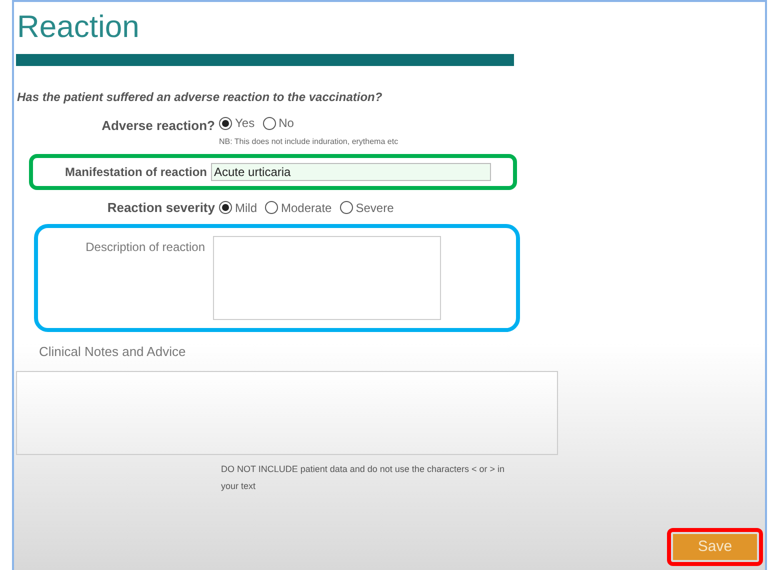 This screenshot has height=570, width=771. Describe the element at coordinates (136, 172) in the screenshot. I see `field-label: Manifestation of reaction` at that location.